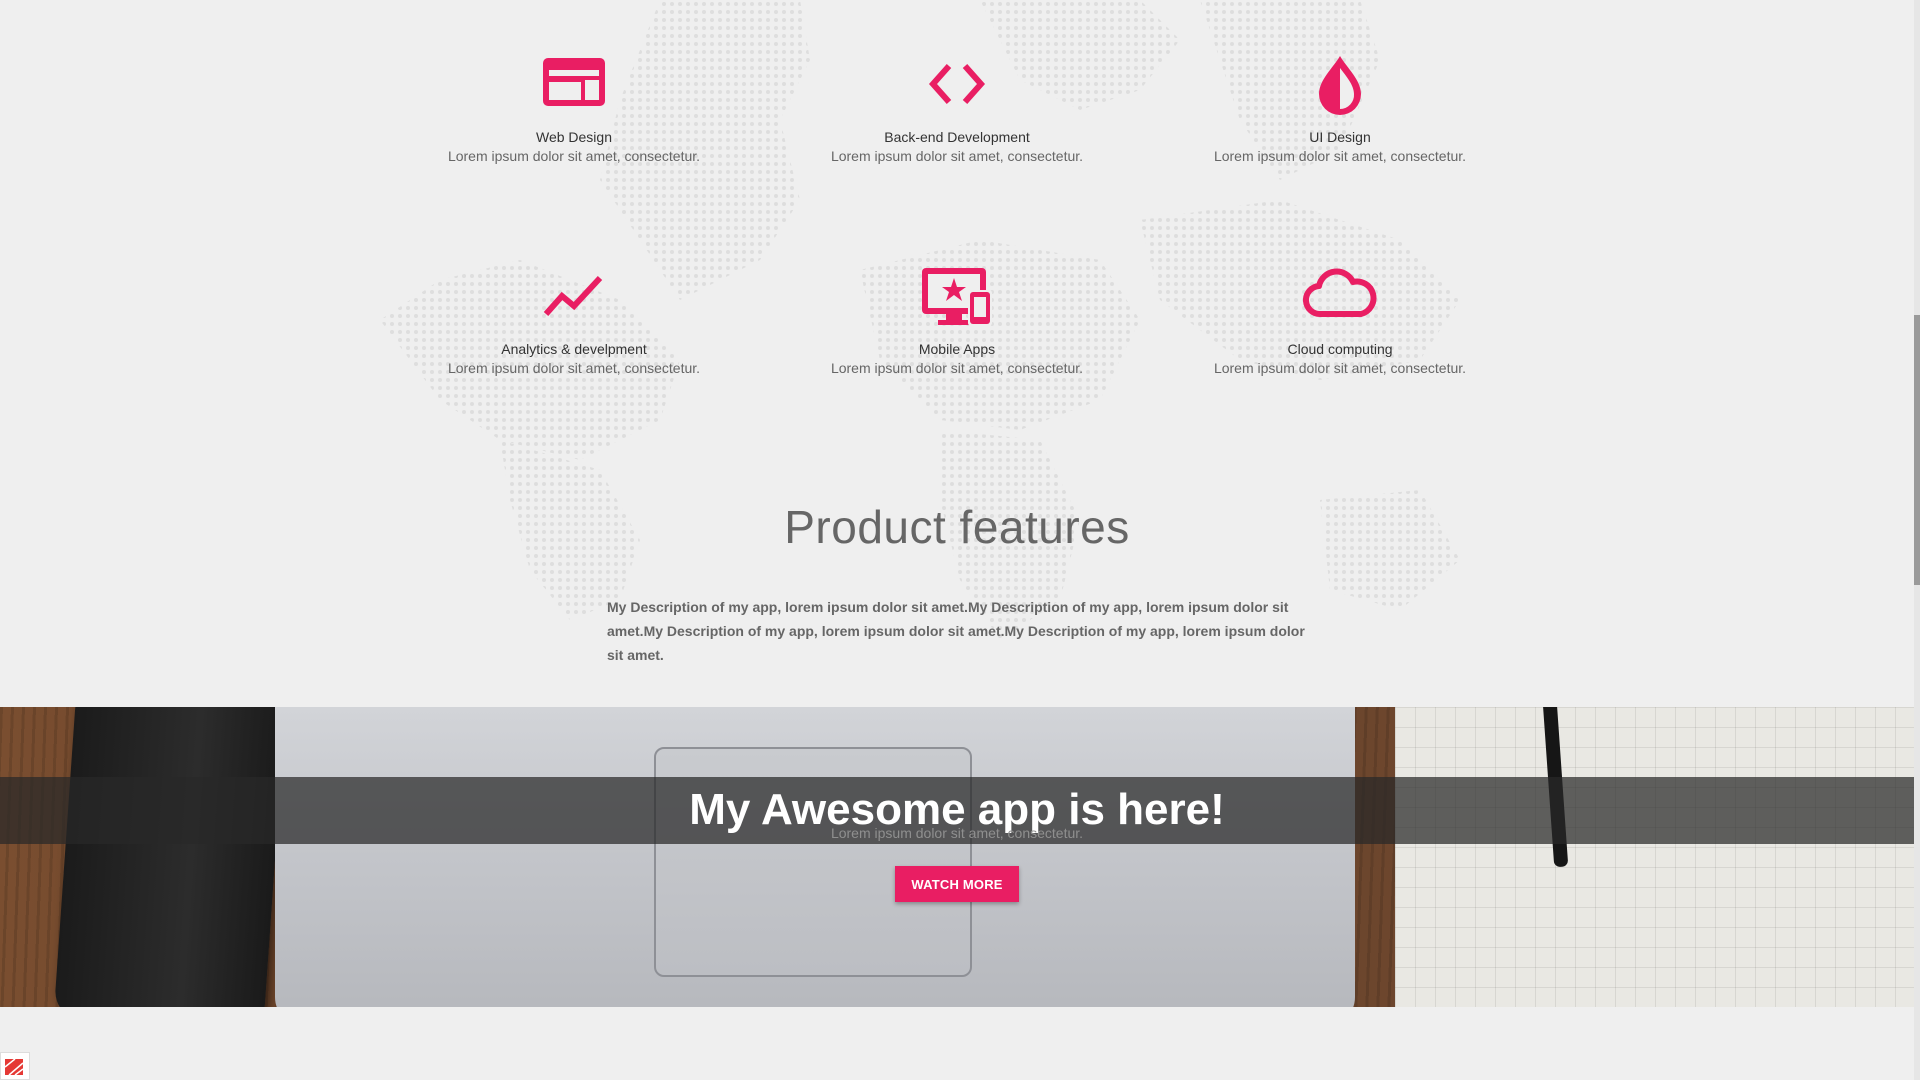 The width and height of the screenshot is (1920, 1080). What do you see at coordinates (957, 349) in the screenshot?
I see `service-title: Mobile Apps` at bounding box center [957, 349].